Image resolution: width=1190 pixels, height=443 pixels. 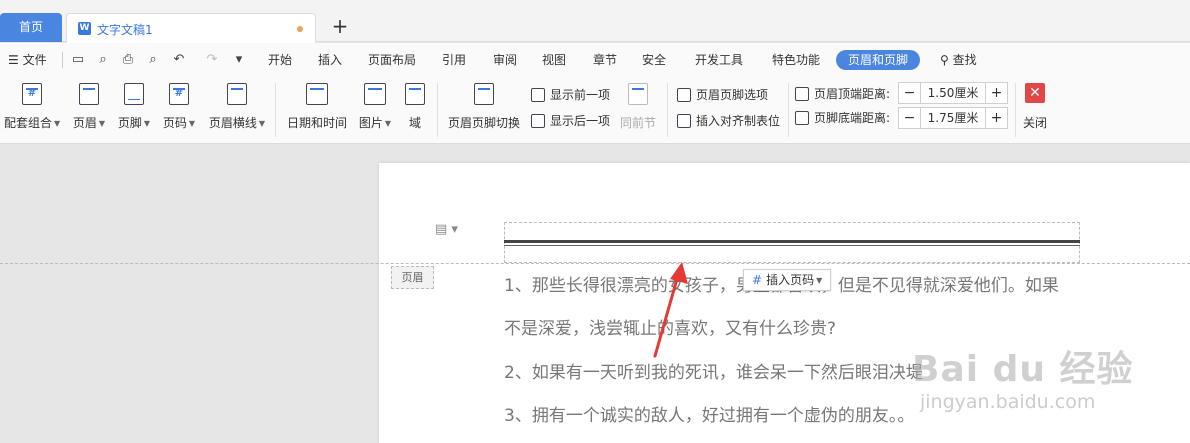 What do you see at coordinates (1008, 402) in the screenshot?
I see `baidu-watermark-url: jingyan.baidu.com` at bounding box center [1008, 402].